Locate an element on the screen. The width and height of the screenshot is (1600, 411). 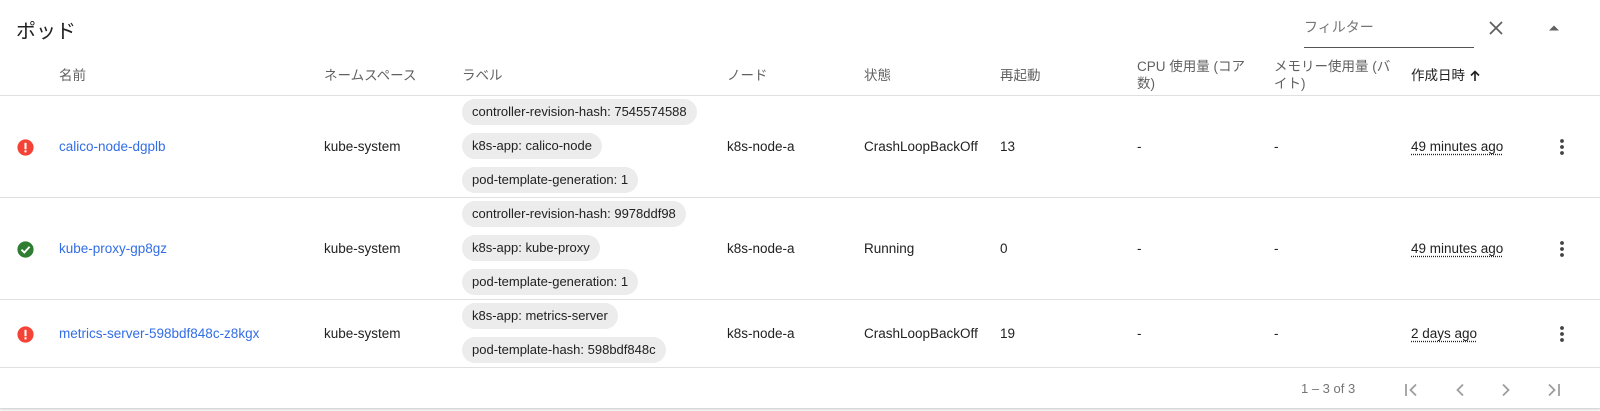
last-page-icon is located at coordinates (1554, 390).